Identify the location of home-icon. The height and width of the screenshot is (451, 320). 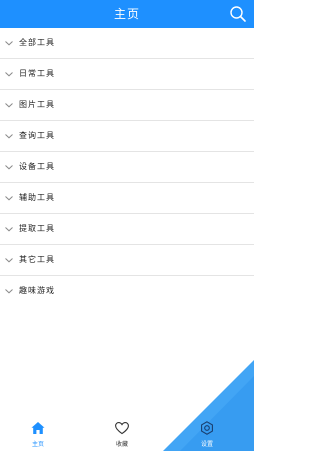
(38, 428).